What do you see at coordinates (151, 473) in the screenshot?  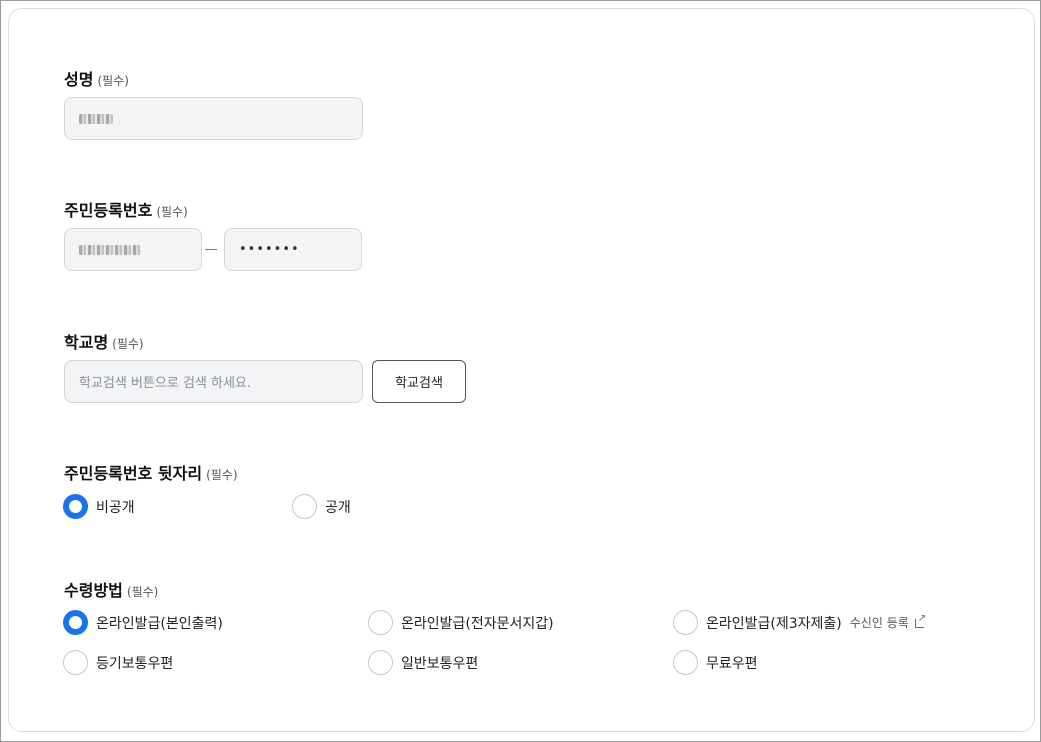 I see `rrn-back-visibility-label: 주민등록번호 뒷자리 (필수)` at bounding box center [151, 473].